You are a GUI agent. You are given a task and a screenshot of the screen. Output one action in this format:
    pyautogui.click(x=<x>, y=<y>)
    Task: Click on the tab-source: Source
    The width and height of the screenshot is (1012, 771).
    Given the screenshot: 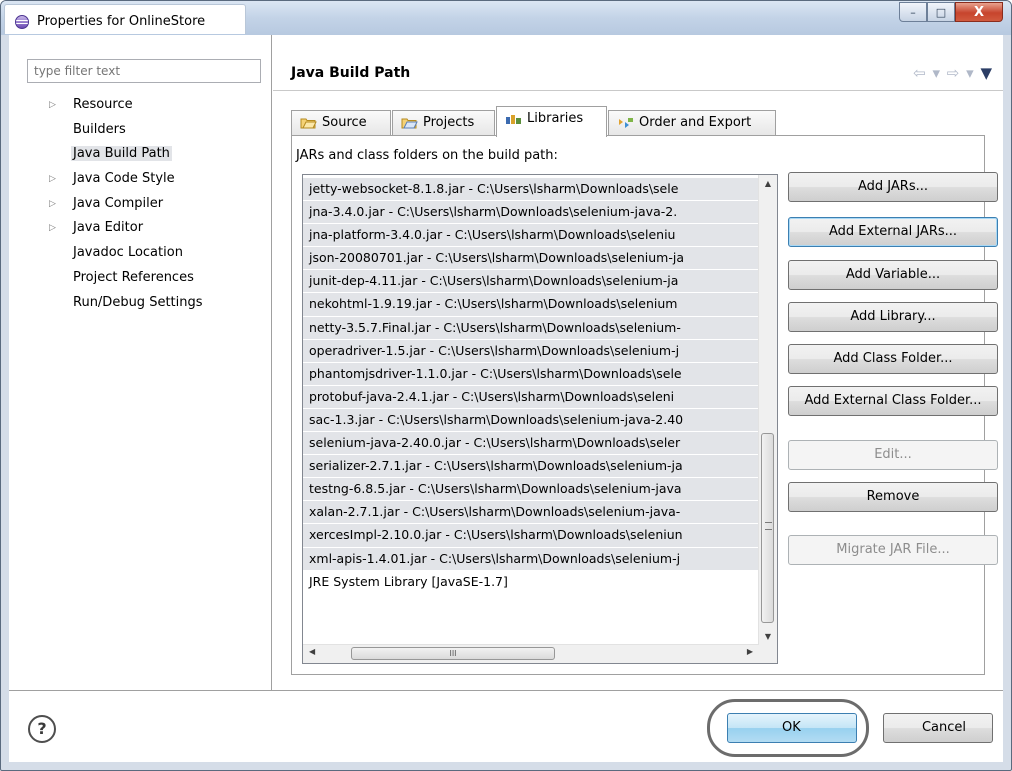 What is the action you would take?
    pyautogui.click(x=341, y=123)
    